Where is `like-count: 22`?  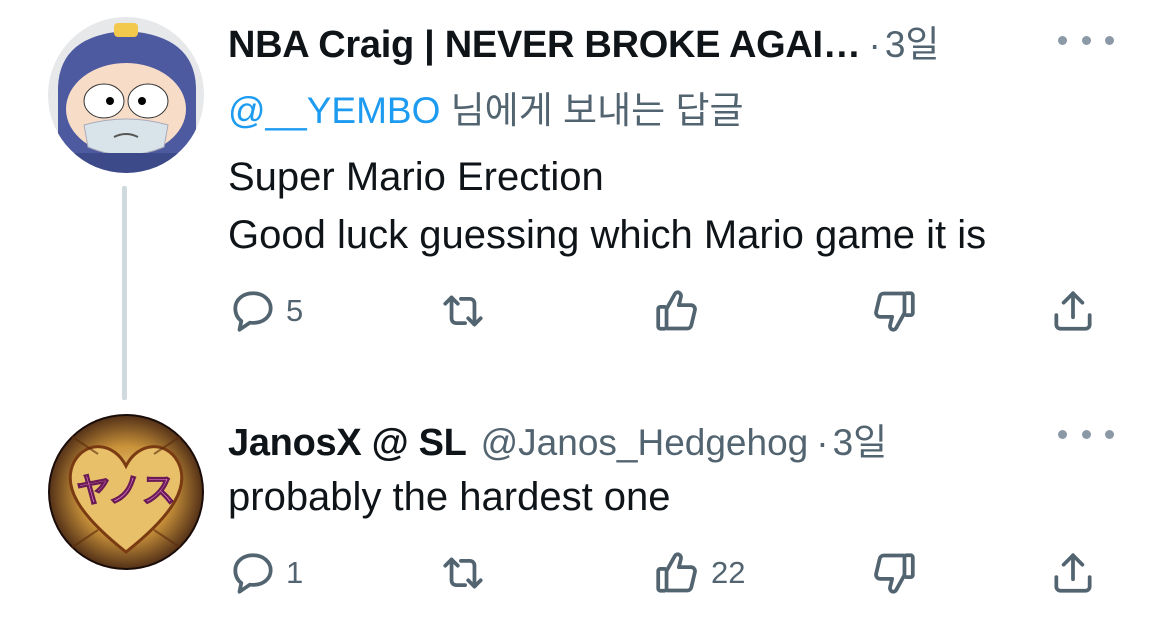
like-count: 22 is located at coordinates (728, 572).